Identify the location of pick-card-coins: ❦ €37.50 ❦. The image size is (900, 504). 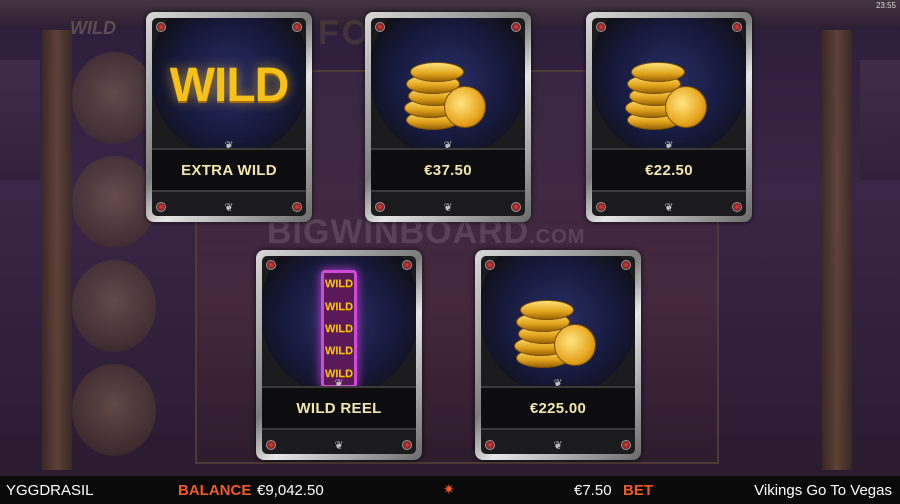
(448, 117).